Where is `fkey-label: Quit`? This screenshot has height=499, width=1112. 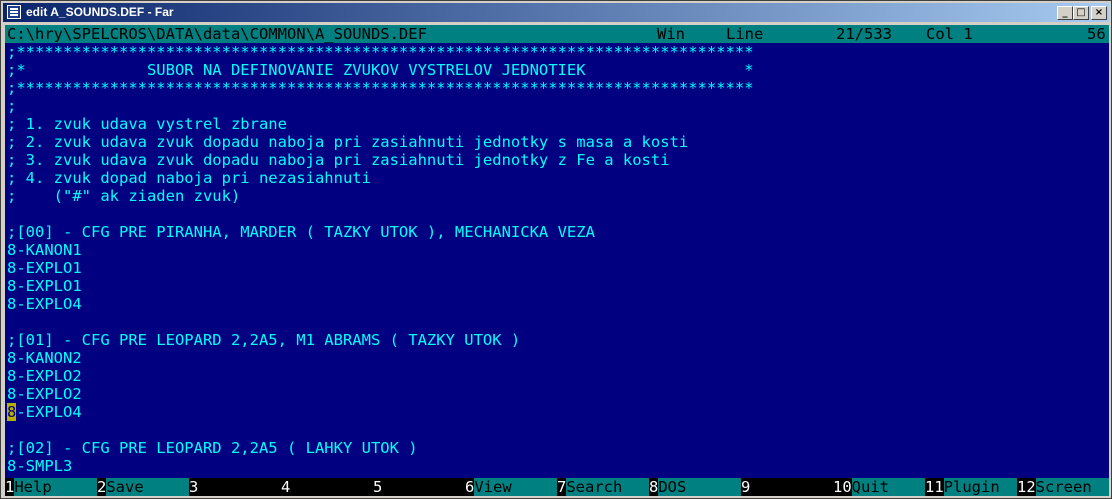 fkey-label: Quit is located at coordinates (888, 487).